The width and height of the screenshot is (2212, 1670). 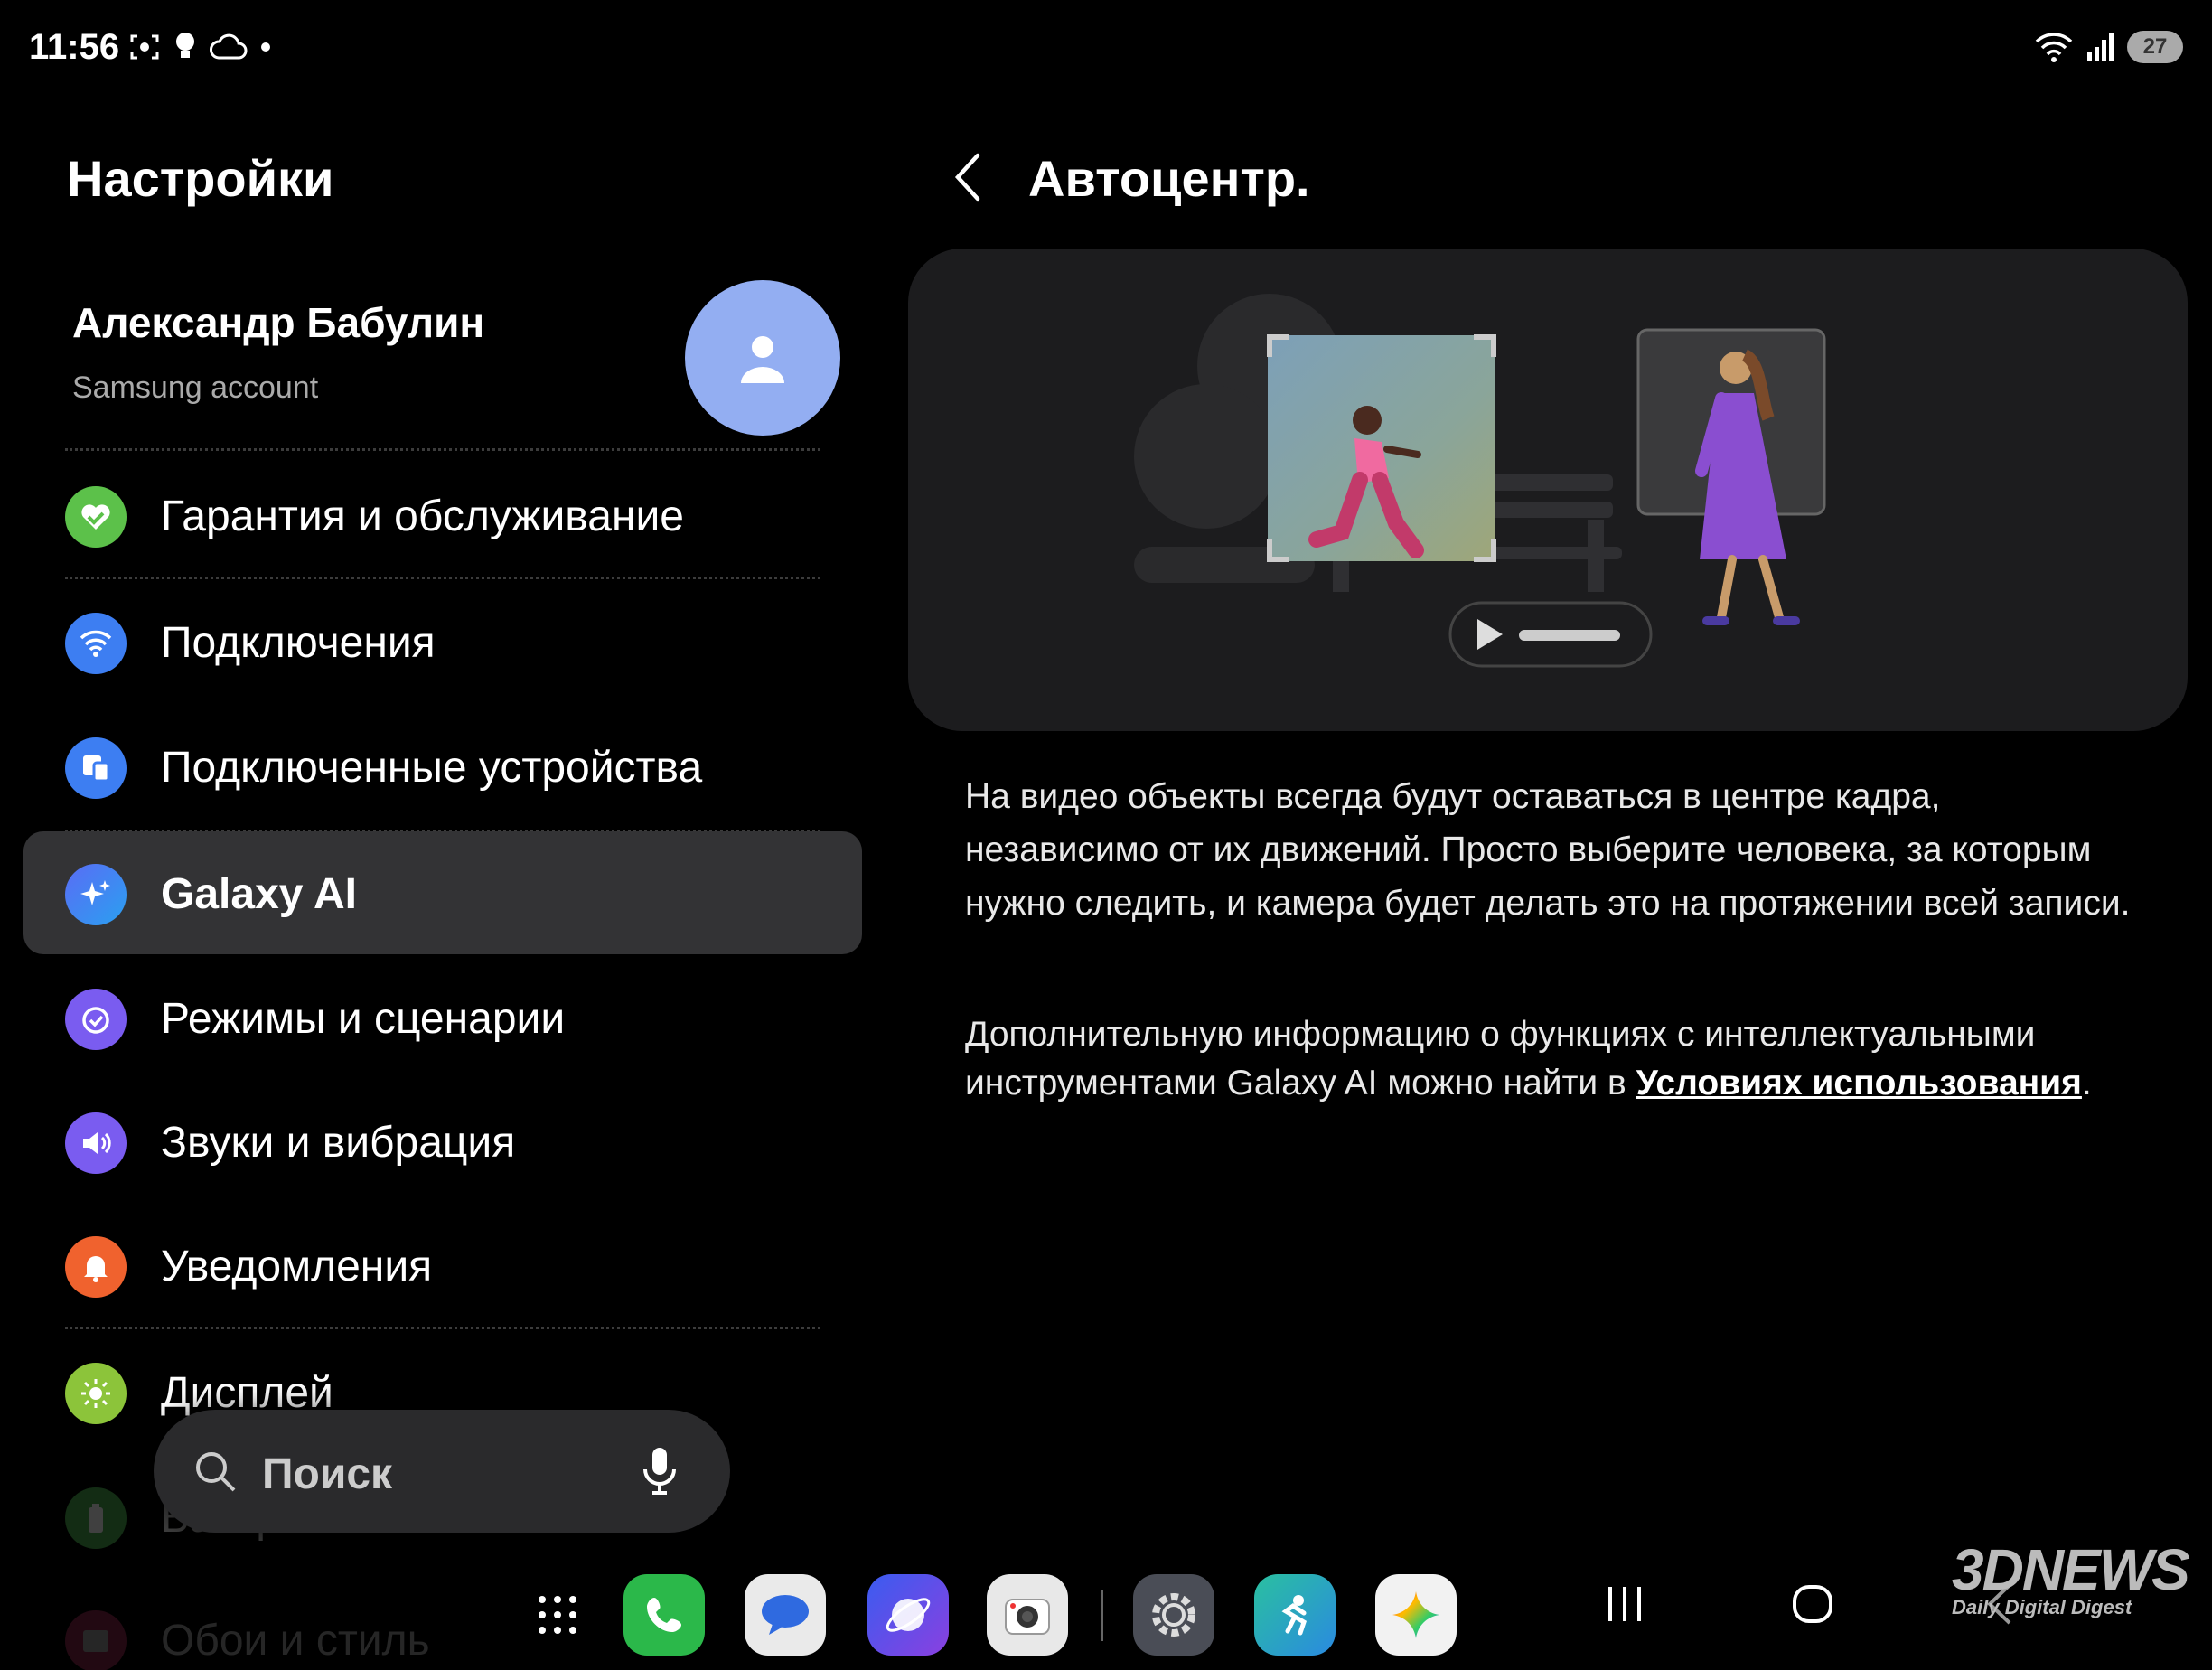 I want to click on watermark-logo: 3DNEWS Daily Digital Digest, so click(x=2071, y=1577).